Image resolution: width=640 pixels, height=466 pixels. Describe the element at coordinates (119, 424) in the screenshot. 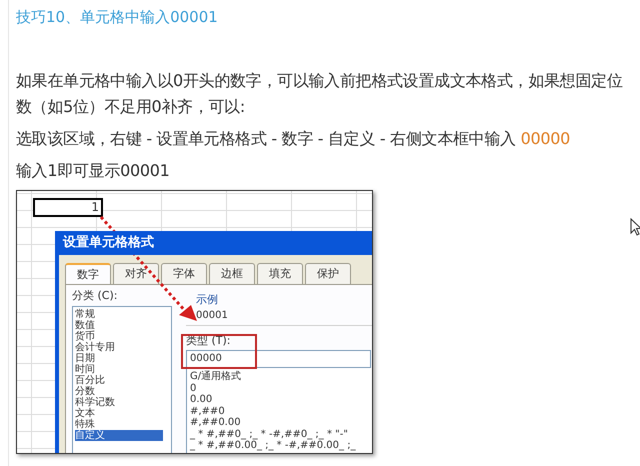

I see `category-item: 特殊` at that location.